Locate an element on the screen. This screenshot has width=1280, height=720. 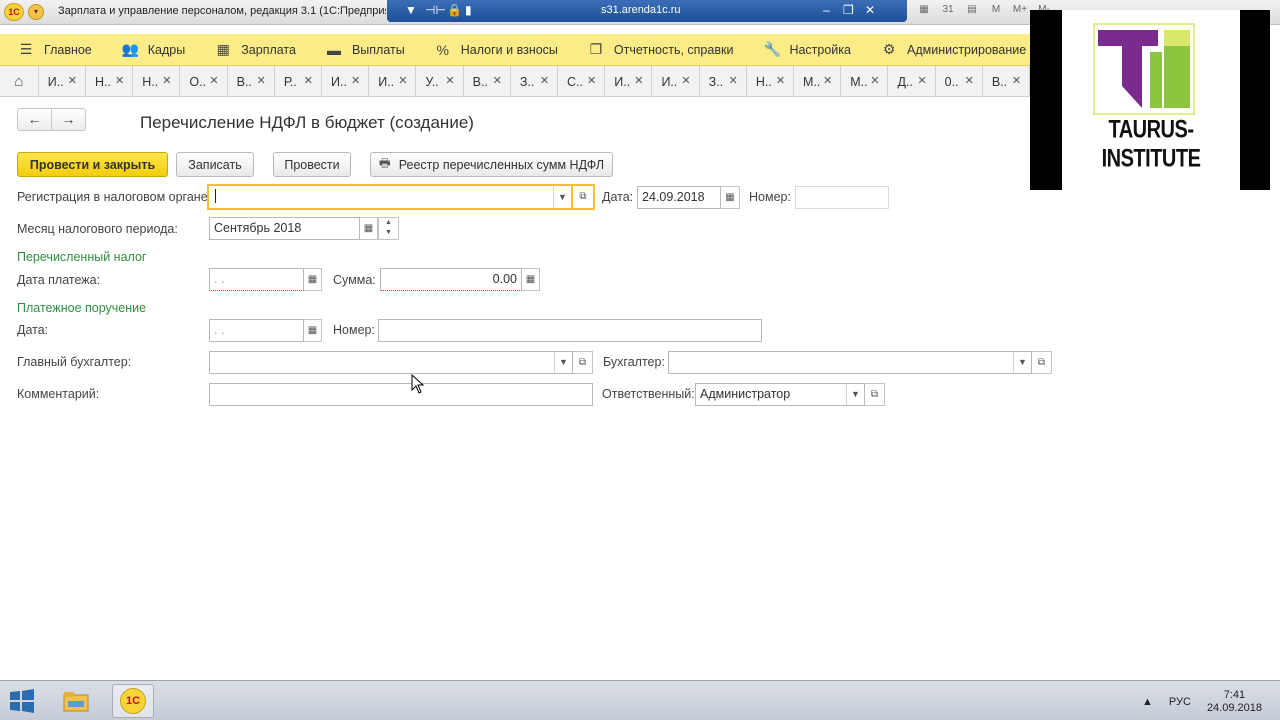
table-icon: ▦ is located at coordinates (924, 12).